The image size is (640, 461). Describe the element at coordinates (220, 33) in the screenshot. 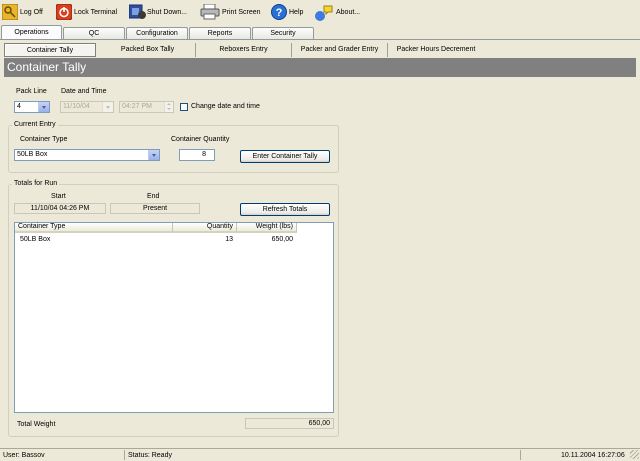

I see `tab-reports: Reports` at that location.